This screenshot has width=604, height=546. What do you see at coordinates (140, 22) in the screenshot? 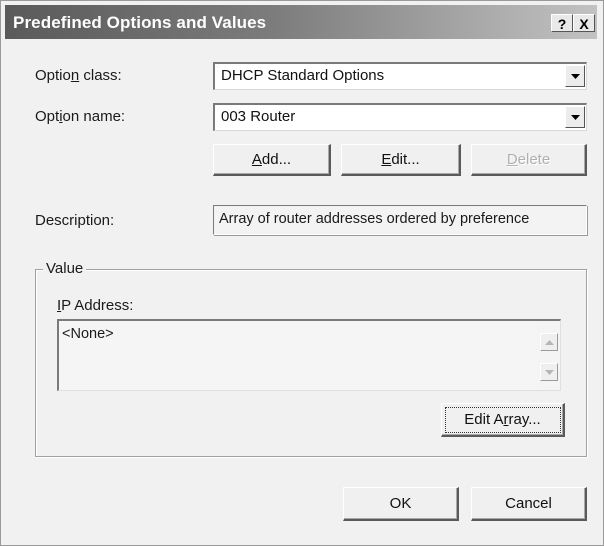
I see `dialog-title: Predefined Options and Values` at bounding box center [140, 22].